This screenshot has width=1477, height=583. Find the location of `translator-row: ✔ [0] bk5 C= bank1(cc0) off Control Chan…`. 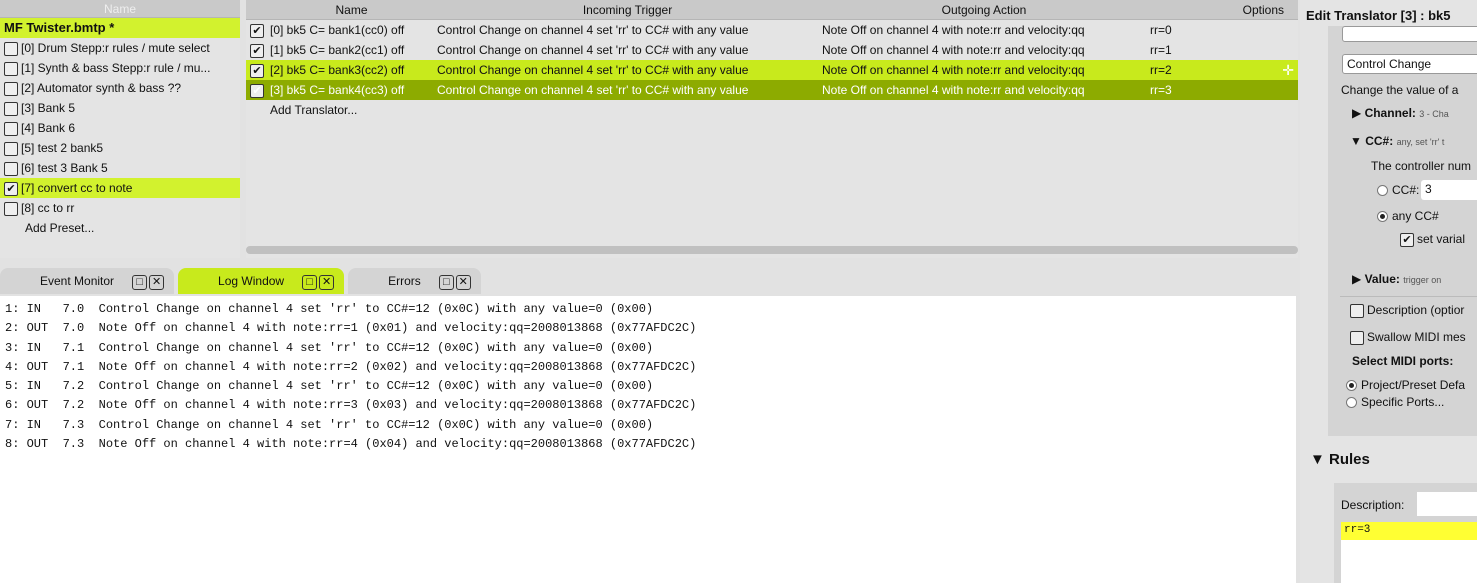

translator-row: ✔ [0] bk5 C= bank1(cc0) off Control Chan… is located at coordinates (772, 30).